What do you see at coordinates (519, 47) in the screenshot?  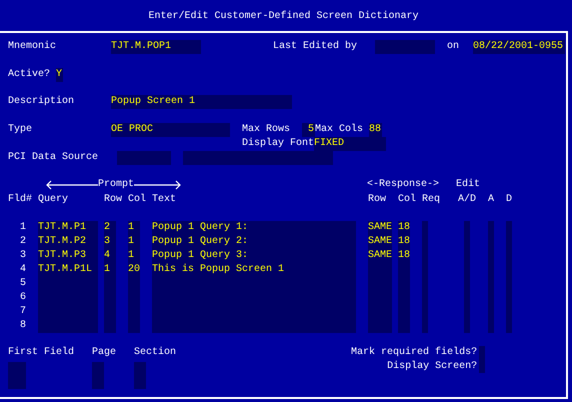 I see `input-field: 08/22/2001-0955` at bounding box center [519, 47].